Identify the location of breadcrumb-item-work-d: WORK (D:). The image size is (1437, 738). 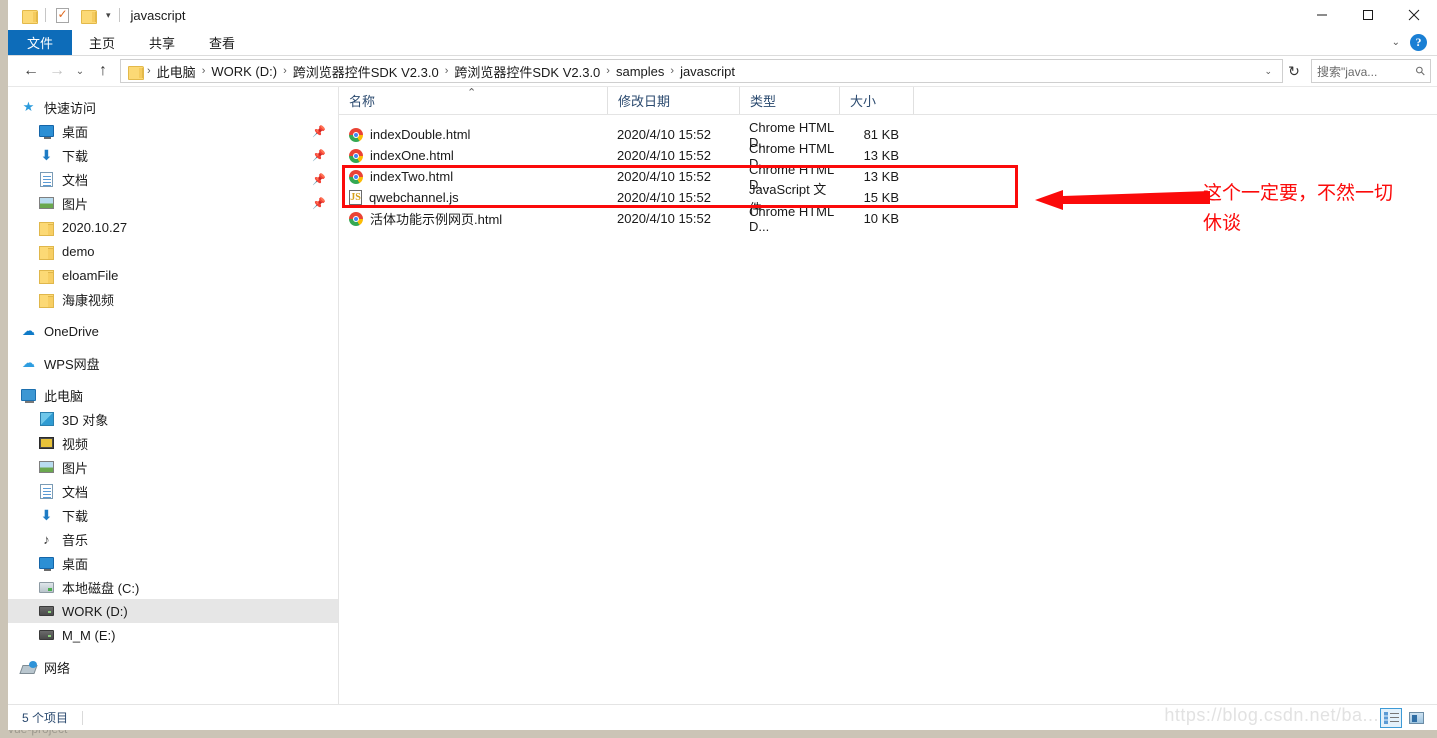
(244, 71).